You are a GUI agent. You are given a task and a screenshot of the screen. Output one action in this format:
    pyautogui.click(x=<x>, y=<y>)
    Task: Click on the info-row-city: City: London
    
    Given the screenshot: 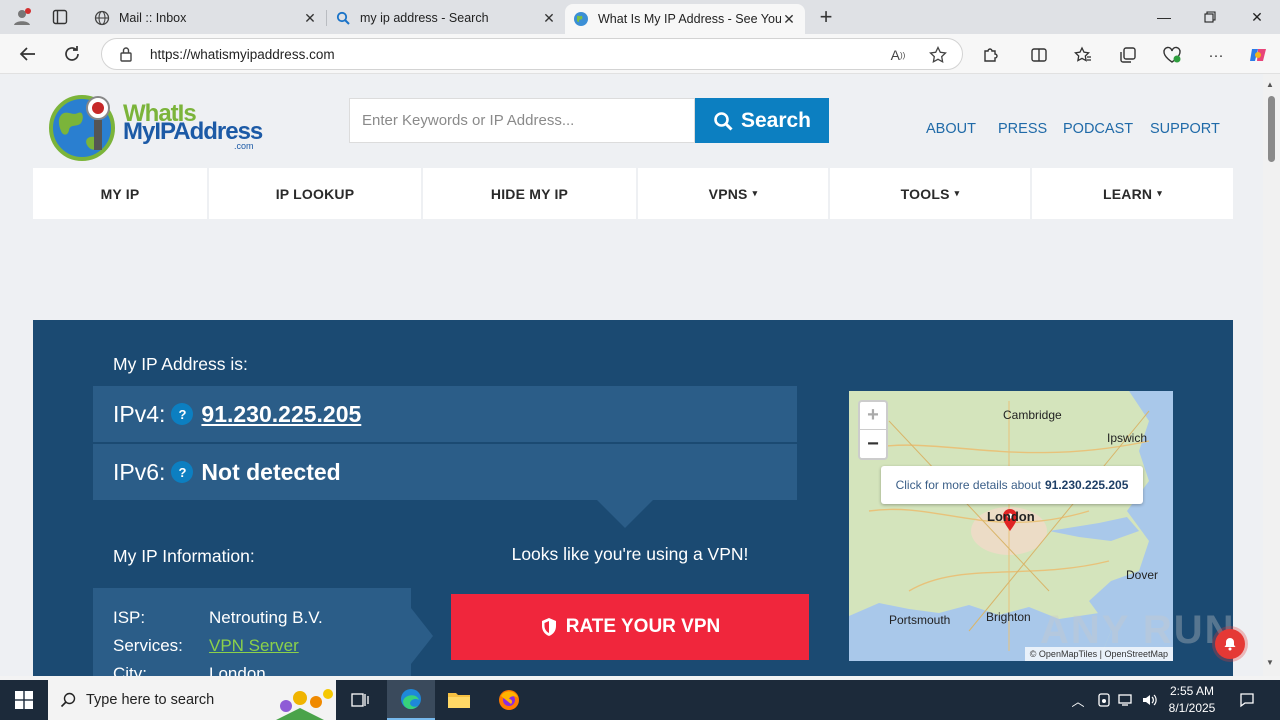 What is the action you would take?
    pyautogui.click(x=189, y=670)
    